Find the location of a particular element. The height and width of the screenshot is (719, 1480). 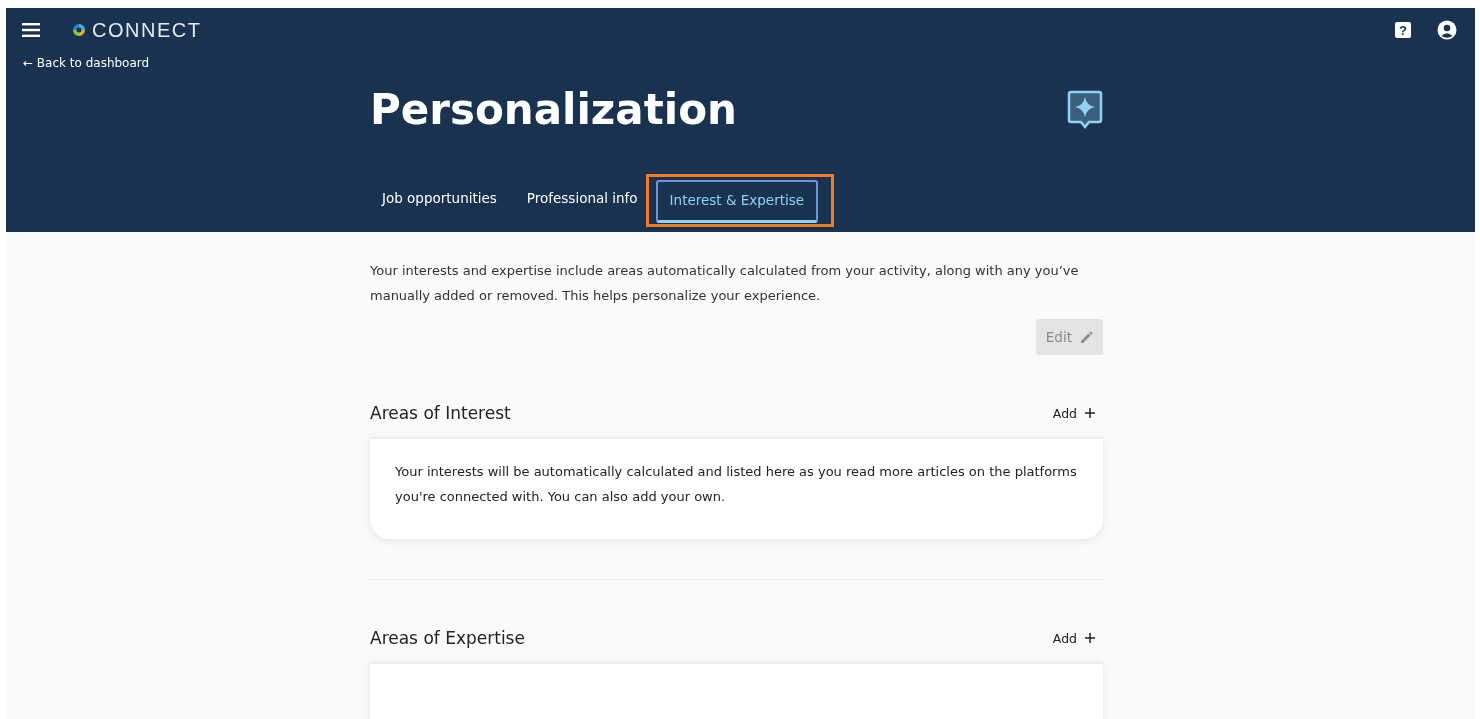

brand-name: CONNECT is located at coordinates (147, 30).